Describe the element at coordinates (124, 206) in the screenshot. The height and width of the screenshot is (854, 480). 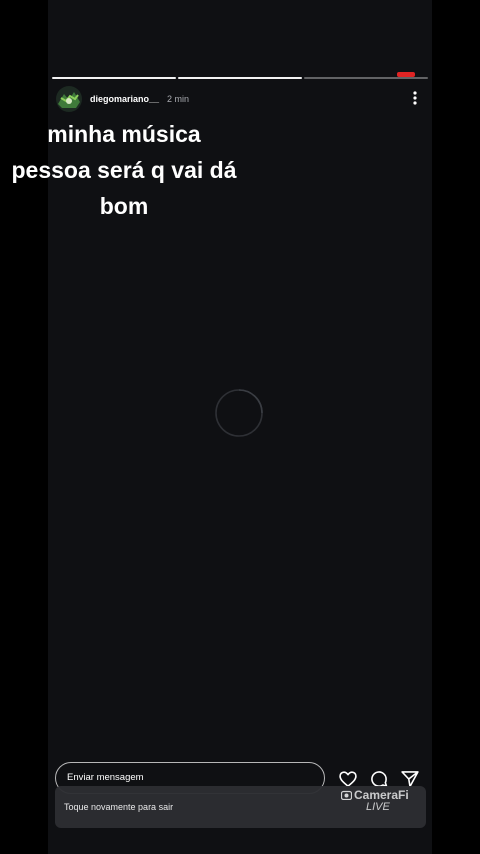
I see `caption-line: bom` at that location.